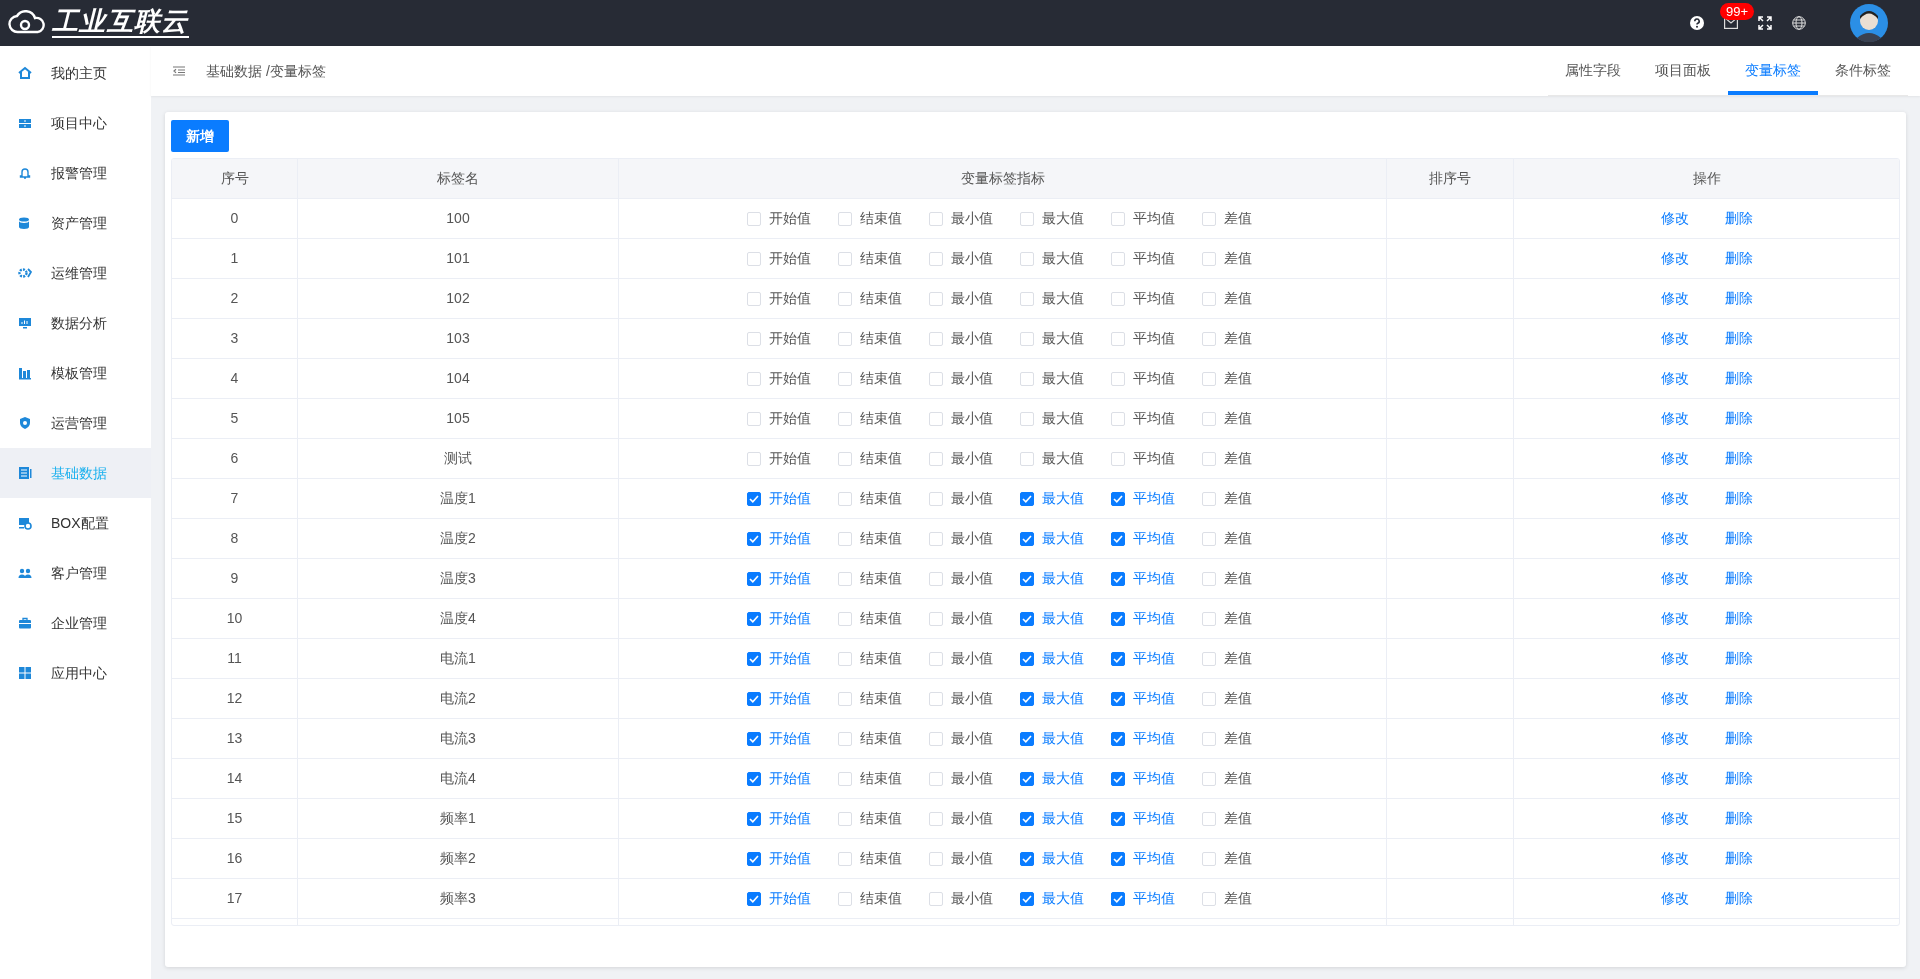 This screenshot has height=979, width=1920. I want to click on sidebar-item: 运维管理, so click(75, 273).